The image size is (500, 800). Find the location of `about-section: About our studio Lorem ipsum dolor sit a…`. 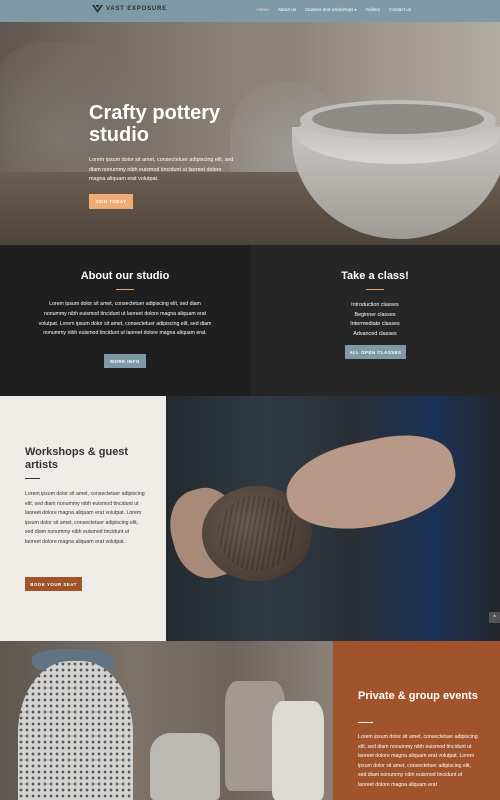

about-section: About our studio Lorem ipsum dolor sit a… is located at coordinates (125, 320).